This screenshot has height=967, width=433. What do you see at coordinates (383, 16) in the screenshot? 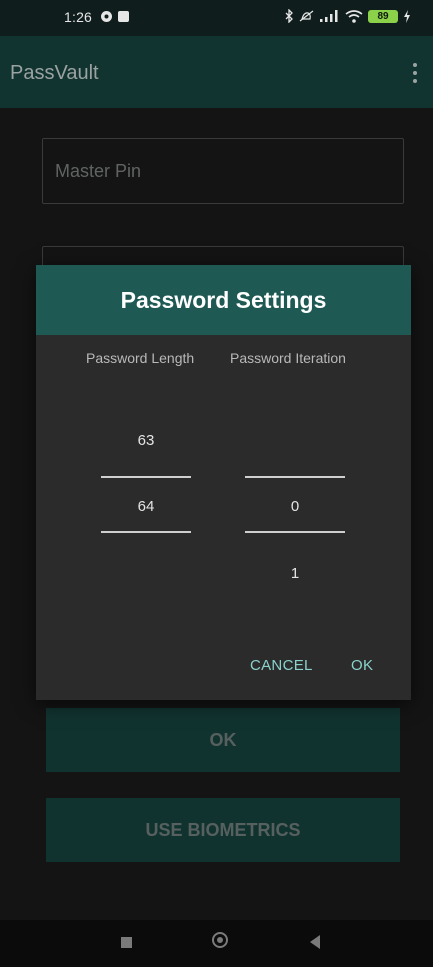
I see `battery-icon: 89` at bounding box center [383, 16].